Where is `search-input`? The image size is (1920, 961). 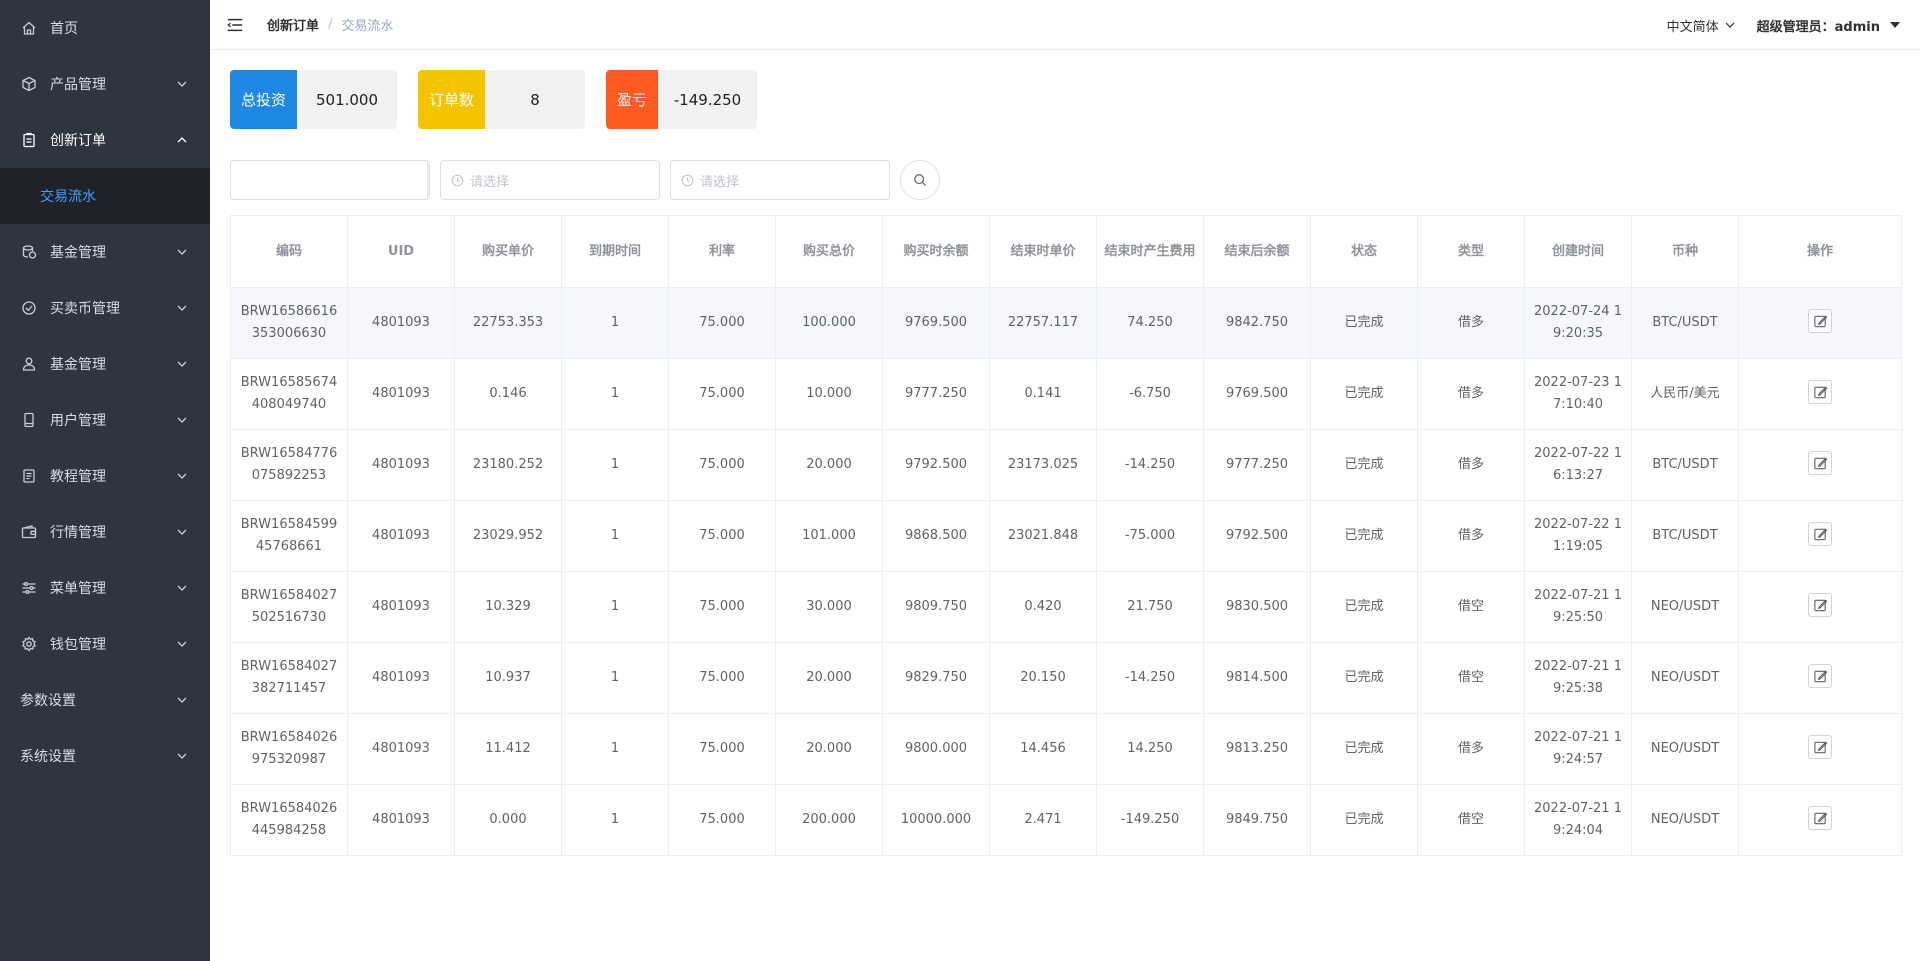 search-input is located at coordinates (329, 180).